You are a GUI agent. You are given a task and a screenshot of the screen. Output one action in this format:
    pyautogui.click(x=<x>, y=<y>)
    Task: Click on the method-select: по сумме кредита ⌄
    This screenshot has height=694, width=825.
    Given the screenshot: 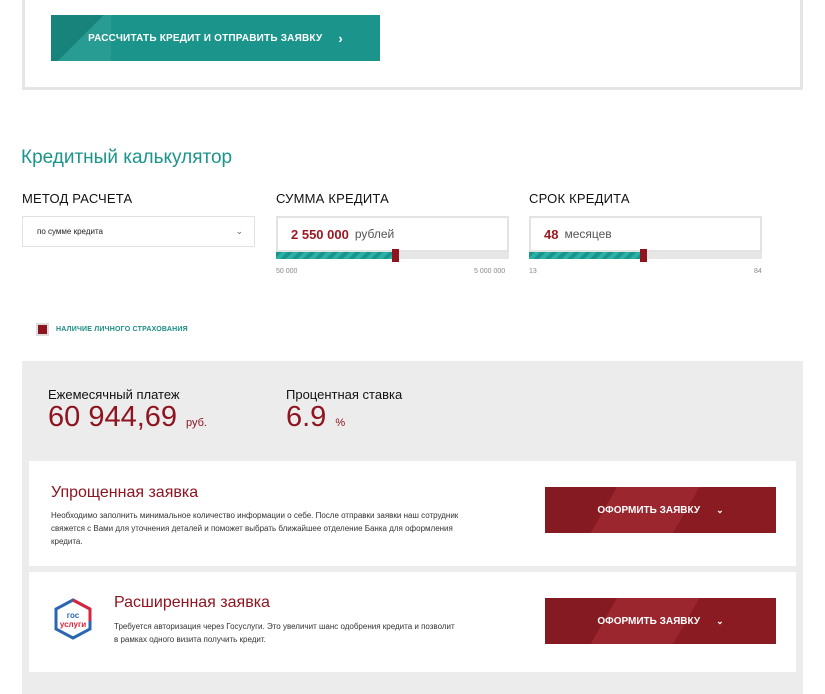 What is the action you would take?
    pyautogui.click(x=138, y=231)
    